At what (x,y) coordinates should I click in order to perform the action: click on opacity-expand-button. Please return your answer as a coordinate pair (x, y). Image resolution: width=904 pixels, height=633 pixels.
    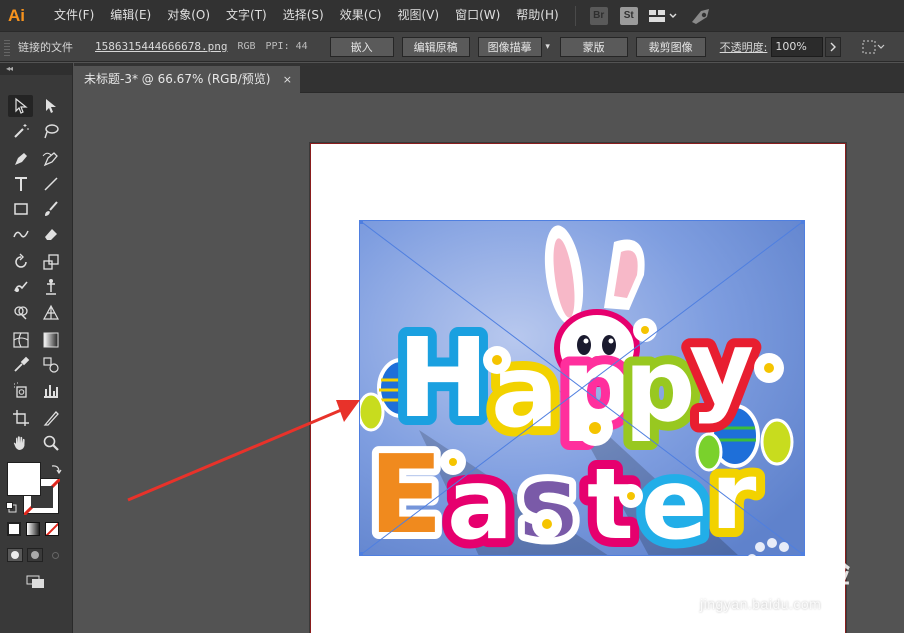
    Looking at the image, I should click on (833, 46).